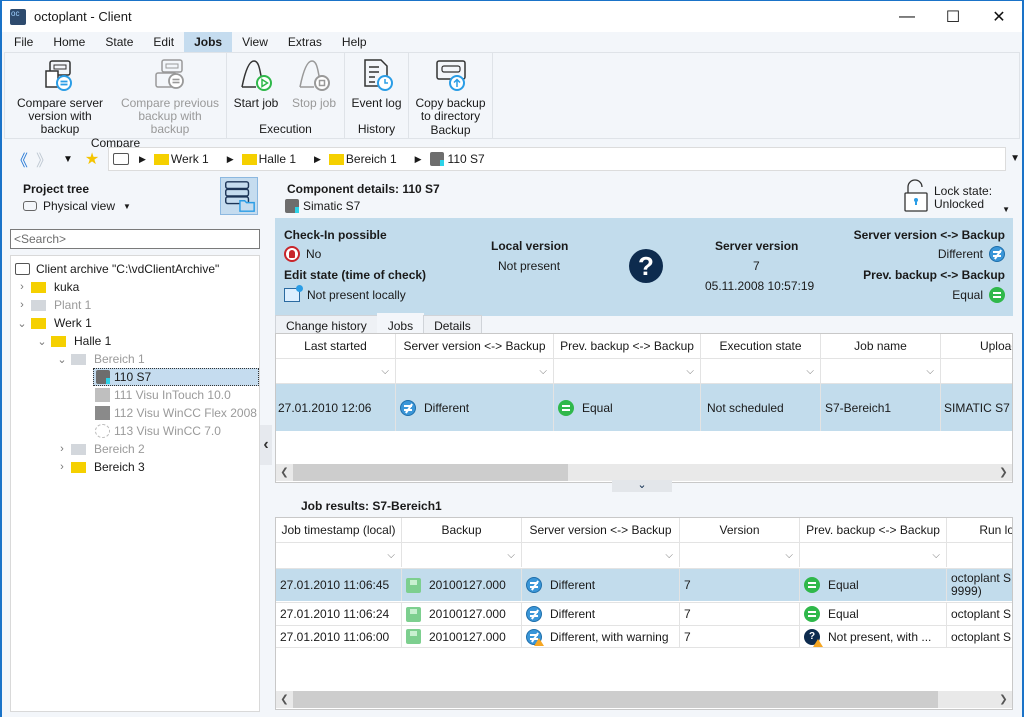  I want to click on ribbon-group-history: Event log History, so click(377, 95).